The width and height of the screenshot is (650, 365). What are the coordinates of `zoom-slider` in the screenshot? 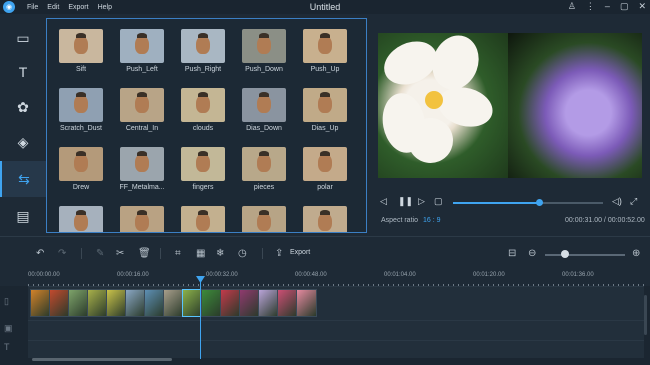 It's located at (585, 255).